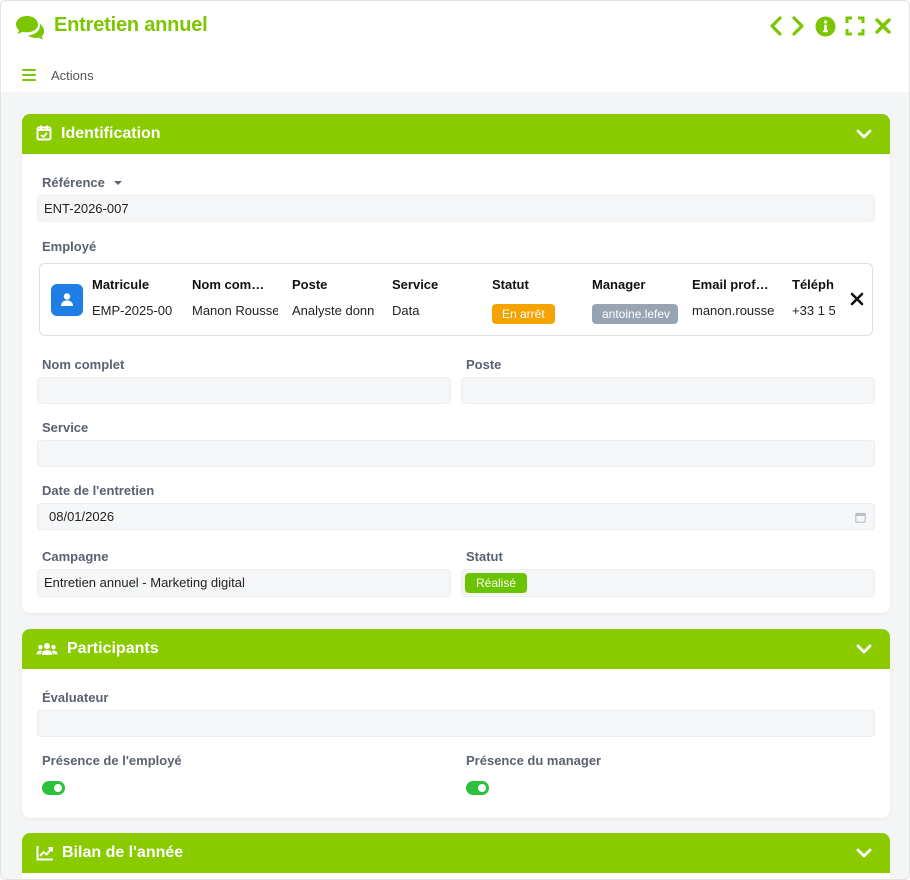  What do you see at coordinates (75, 697) in the screenshot?
I see `evaluateur-label: Évaluateur` at bounding box center [75, 697].